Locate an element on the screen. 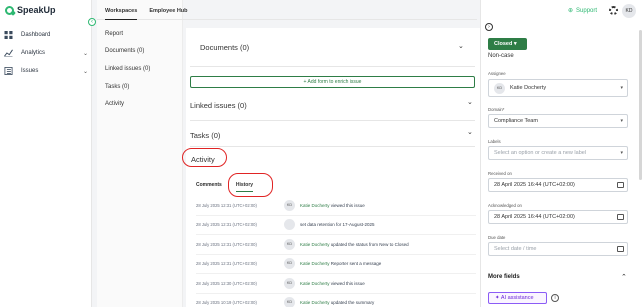  chevron-up-icon: ⌃ is located at coordinates (624, 277).